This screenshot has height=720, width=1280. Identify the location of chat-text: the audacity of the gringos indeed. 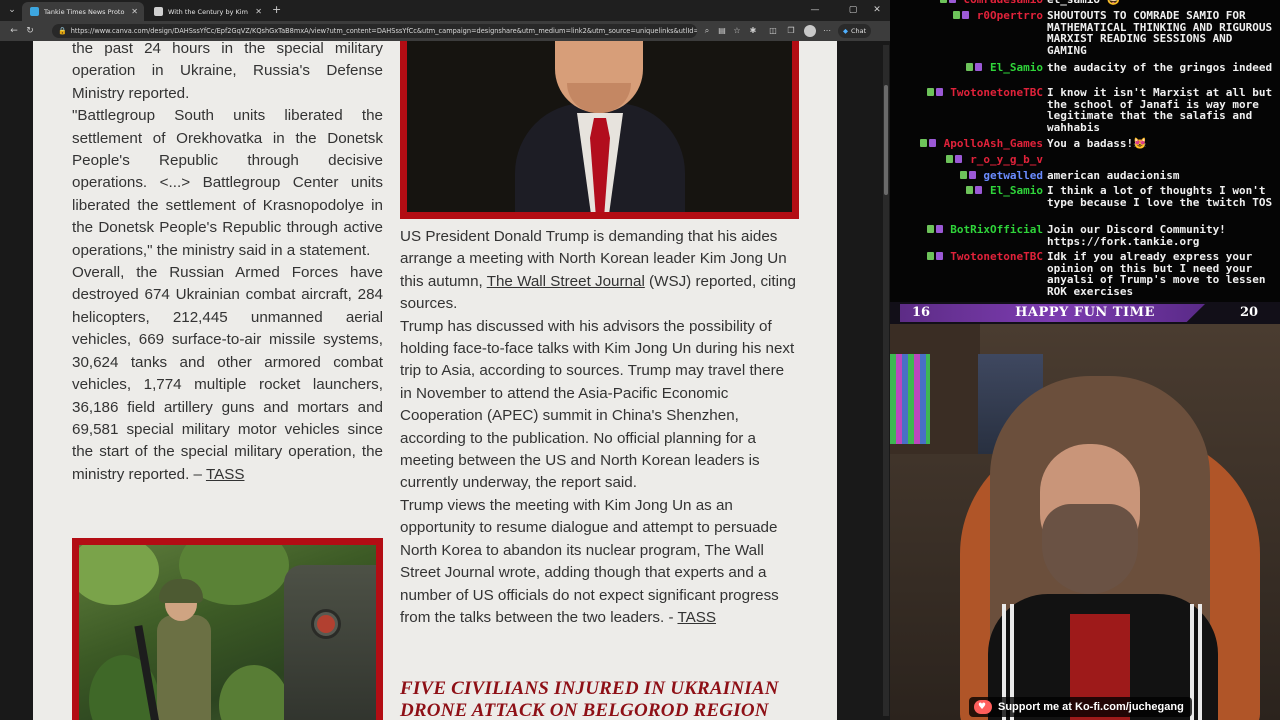
(1160, 67).